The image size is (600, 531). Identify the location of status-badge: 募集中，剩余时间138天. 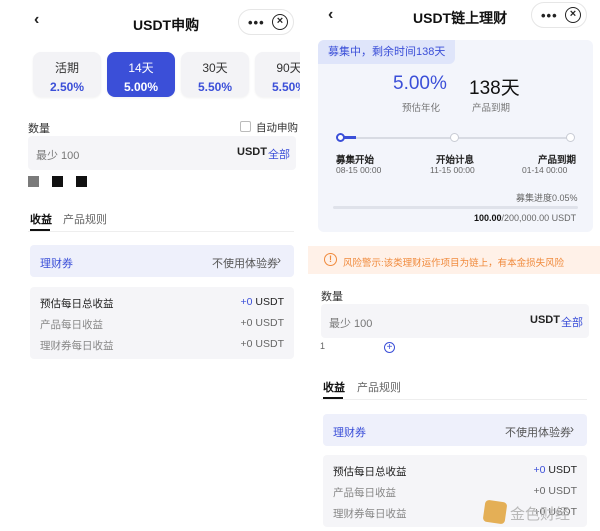
(387, 52).